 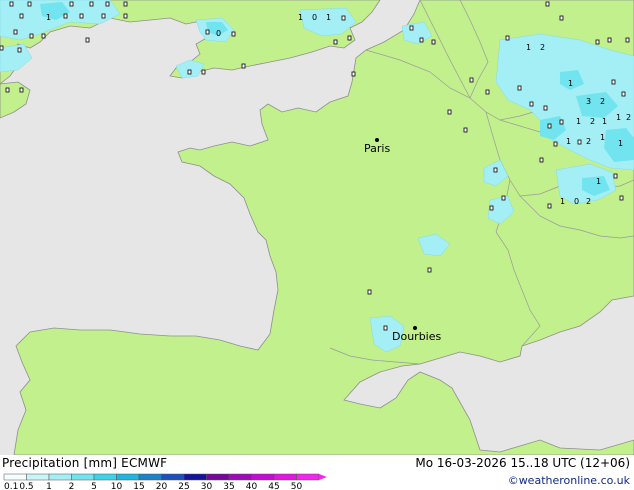 I want to click on legend-label: 10, so click(x=117, y=486).